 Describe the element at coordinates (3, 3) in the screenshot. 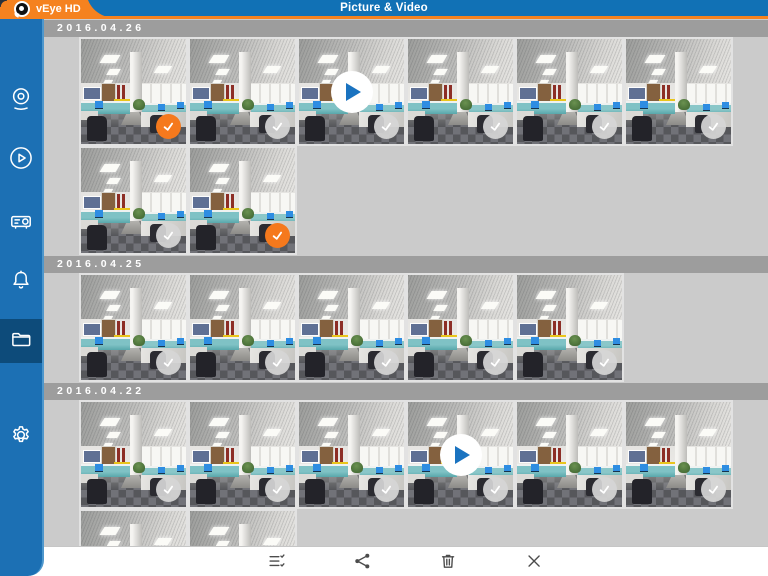

I see `screen-corner-notch` at that location.